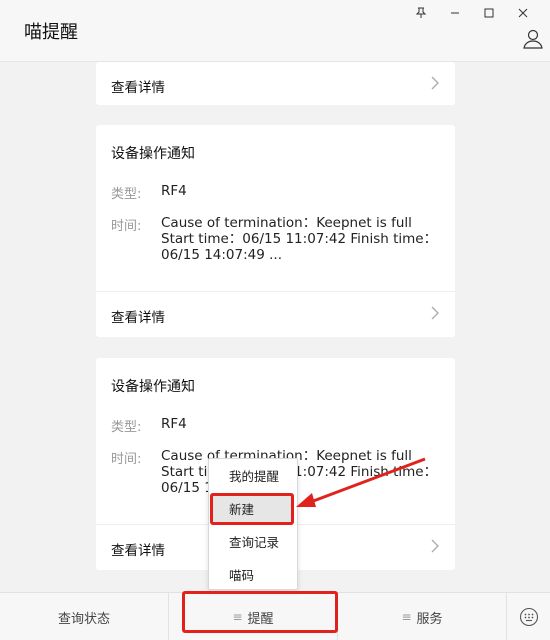  I want to click on keyboard-icon, so click(528, 617).